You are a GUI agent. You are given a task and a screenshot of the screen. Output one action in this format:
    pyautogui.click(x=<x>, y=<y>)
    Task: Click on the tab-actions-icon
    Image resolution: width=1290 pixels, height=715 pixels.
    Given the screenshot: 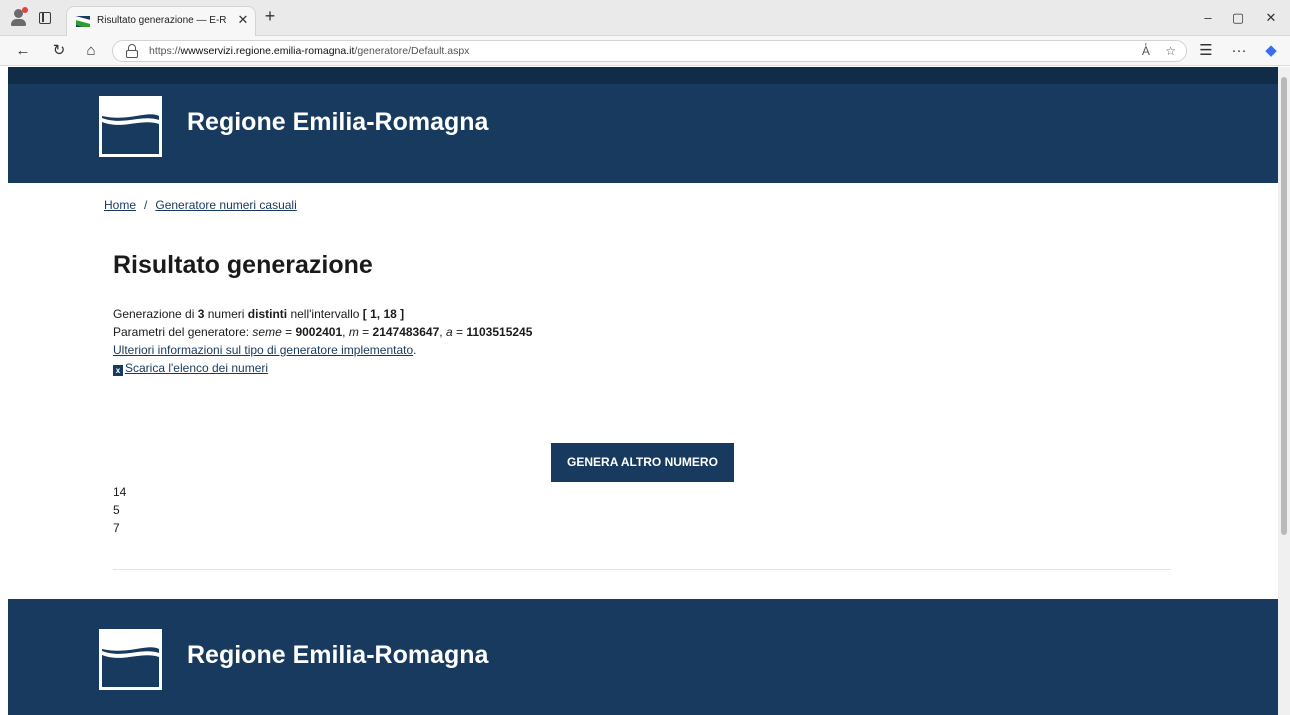 What is the action you would take?
    pyautogui.click(x=45, y=18)
    